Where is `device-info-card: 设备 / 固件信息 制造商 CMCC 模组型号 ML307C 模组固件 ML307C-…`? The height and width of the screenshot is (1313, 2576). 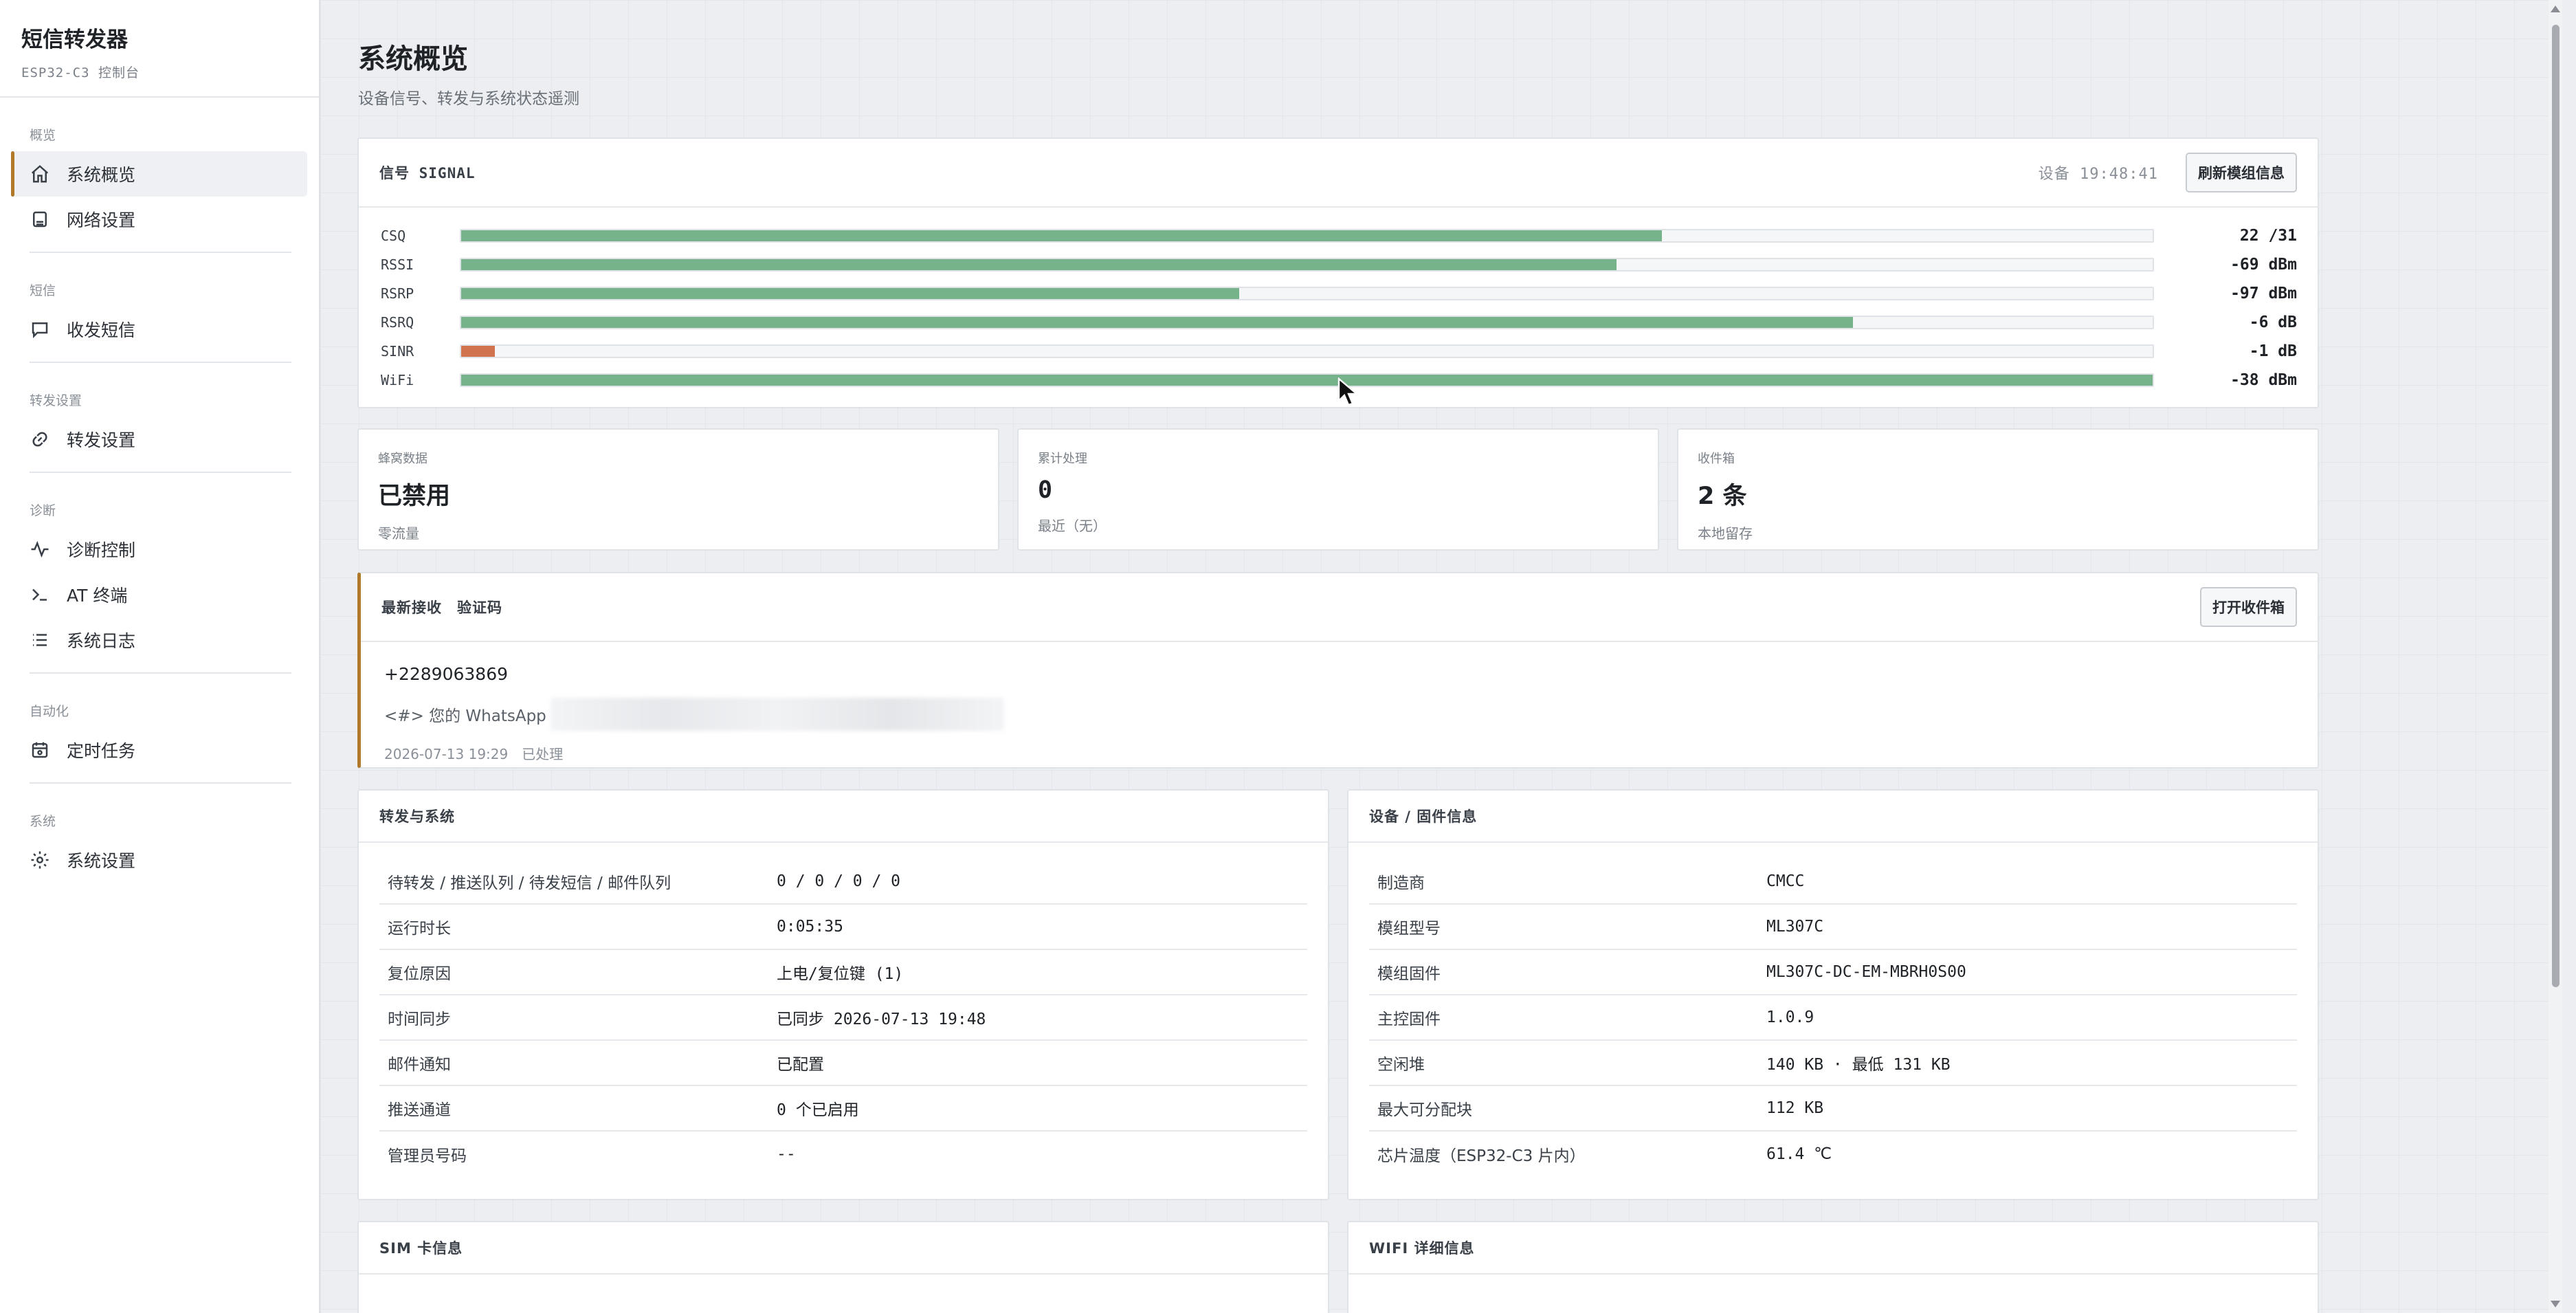
device-info-card: 设备 / 固件信息 制造商 CMCC 模组型号 ML307C 模组固件 ML307C-… is located at coordinates (1833, 994).